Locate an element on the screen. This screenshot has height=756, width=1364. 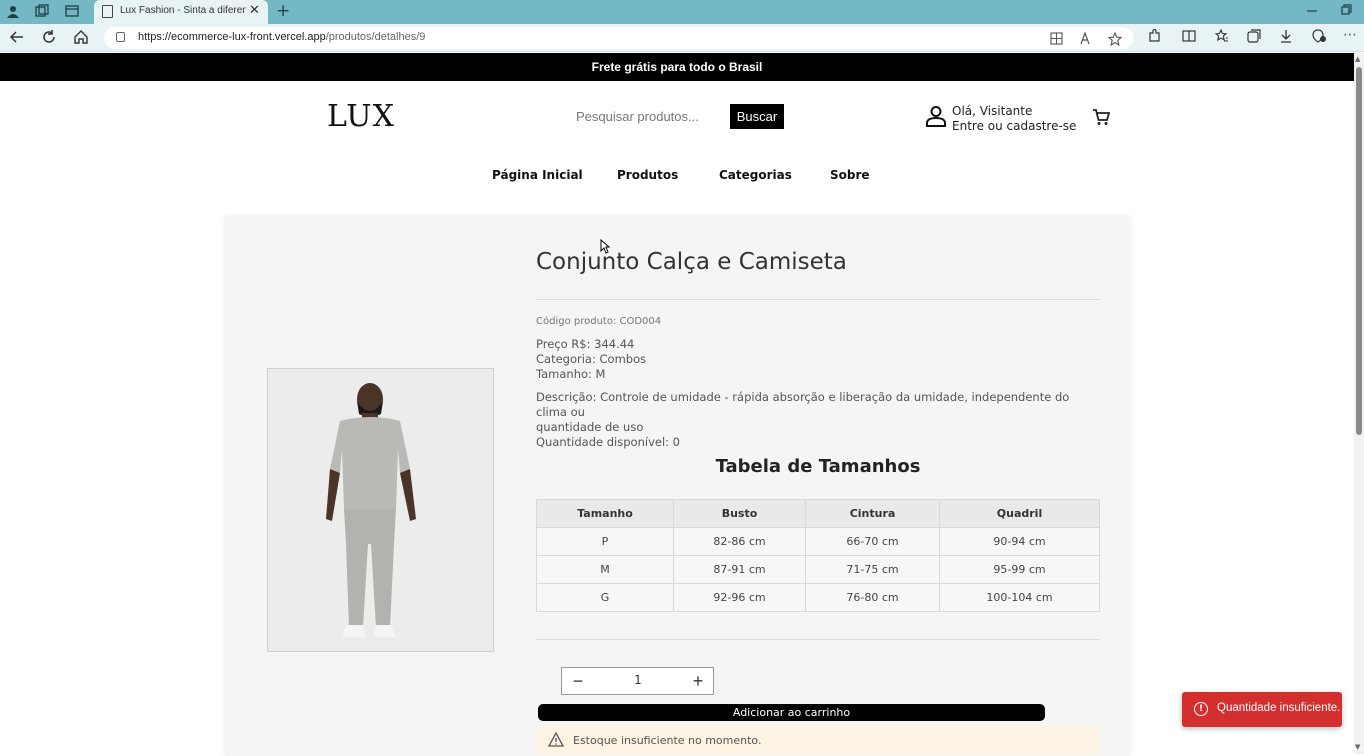
promo-bar: Frete grátis para todo o Brasil is located at coordinates (677, 67).